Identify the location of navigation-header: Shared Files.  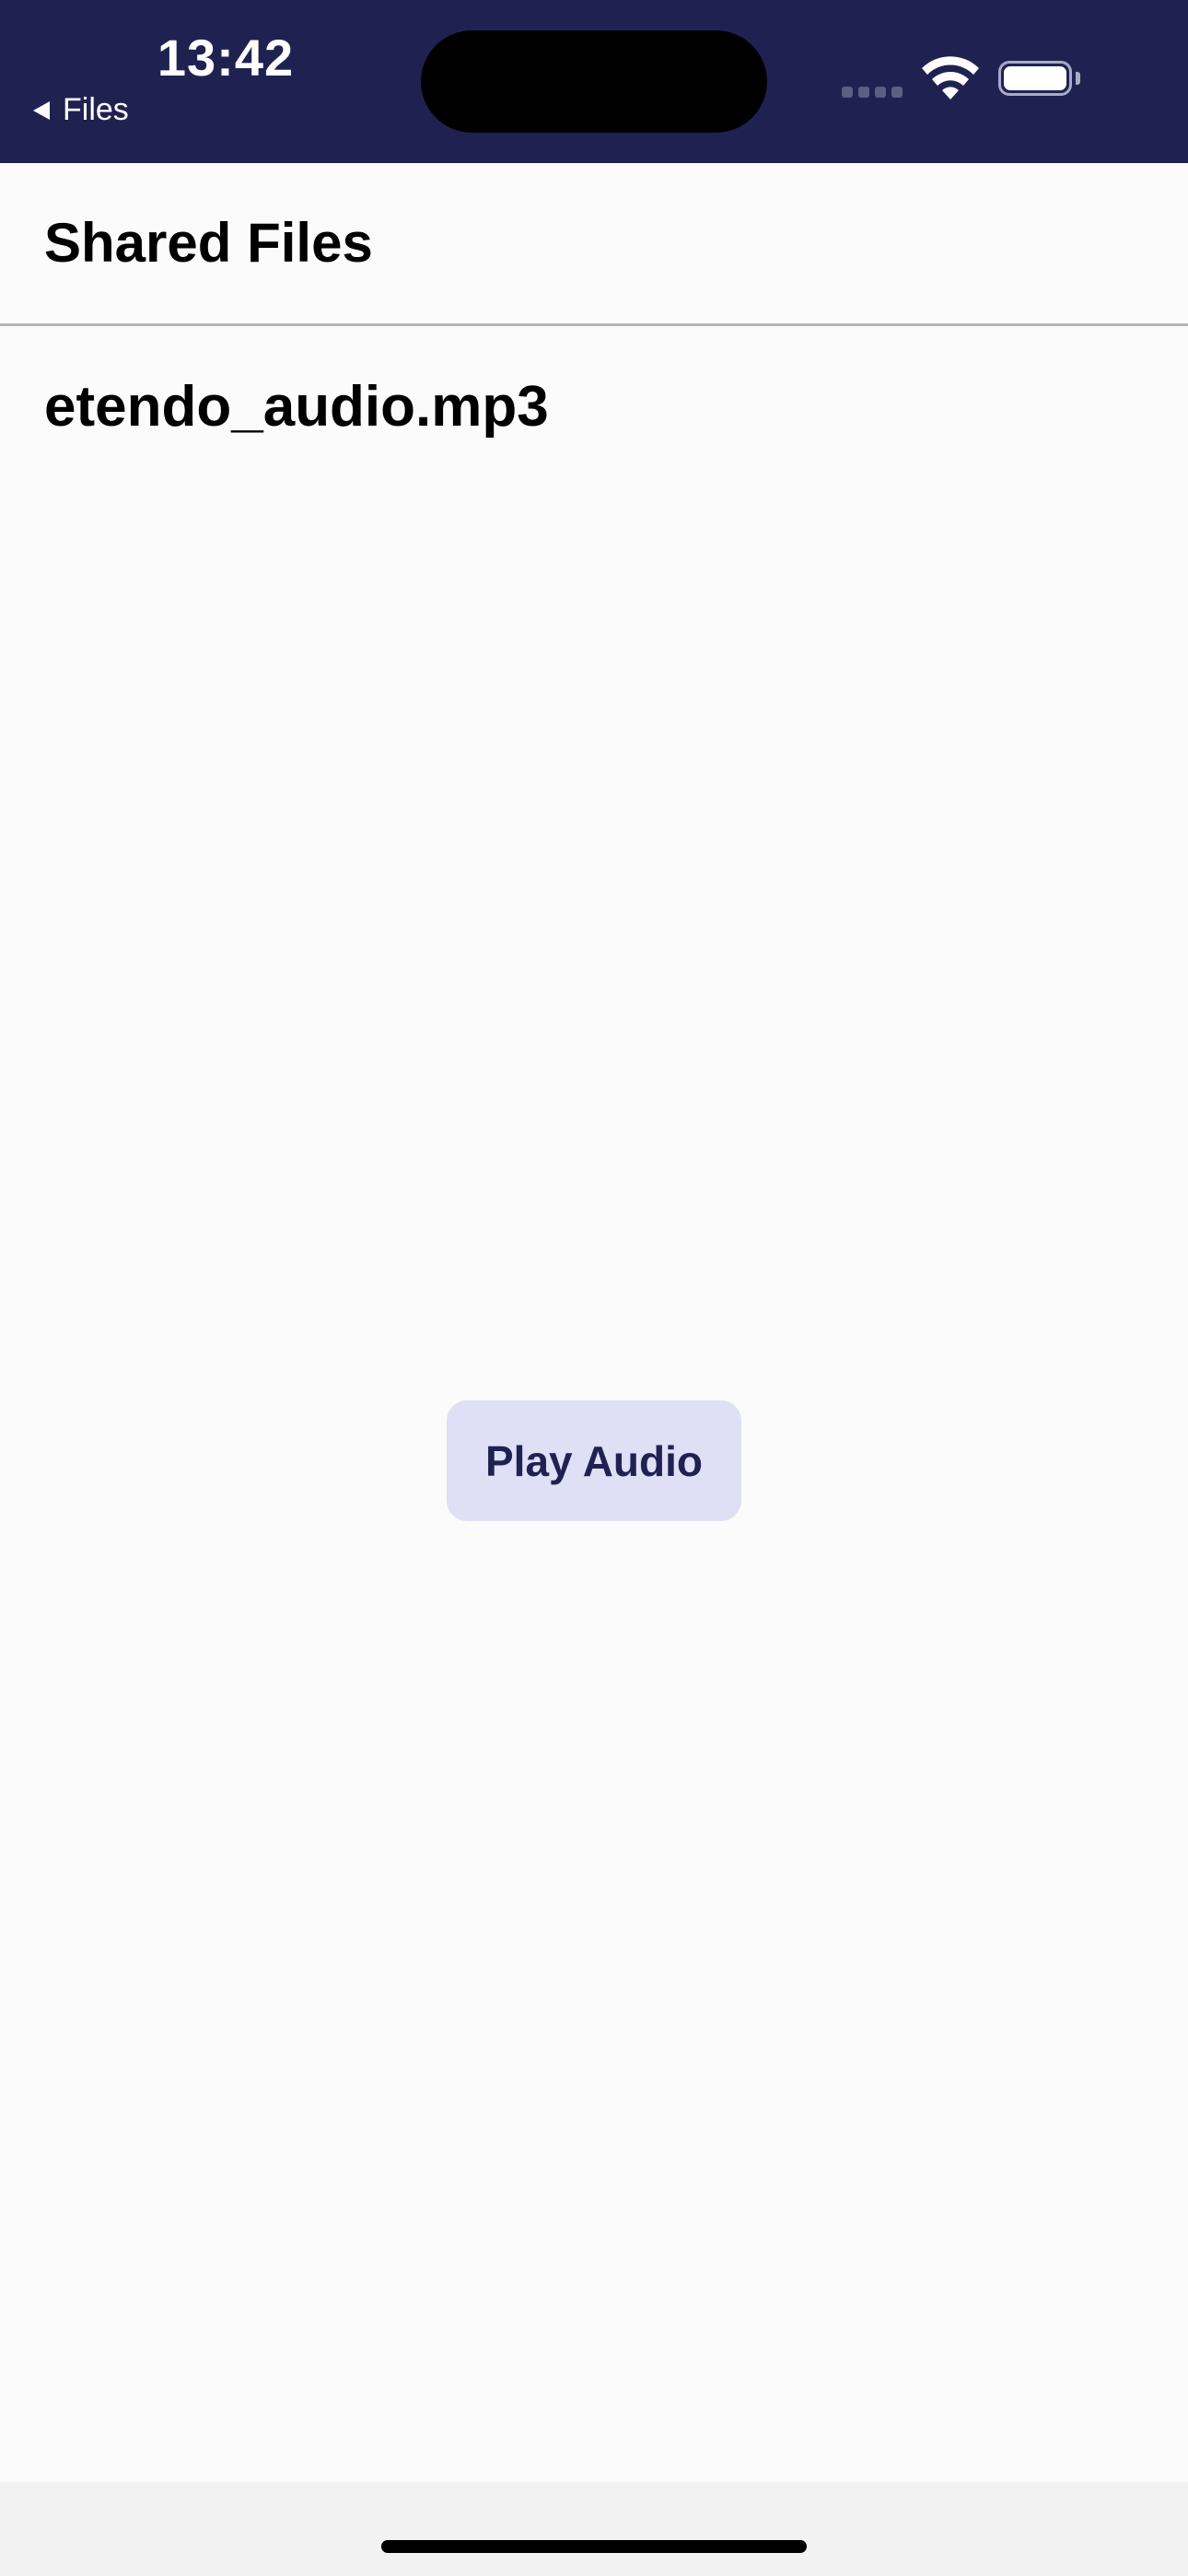
(594, 245).